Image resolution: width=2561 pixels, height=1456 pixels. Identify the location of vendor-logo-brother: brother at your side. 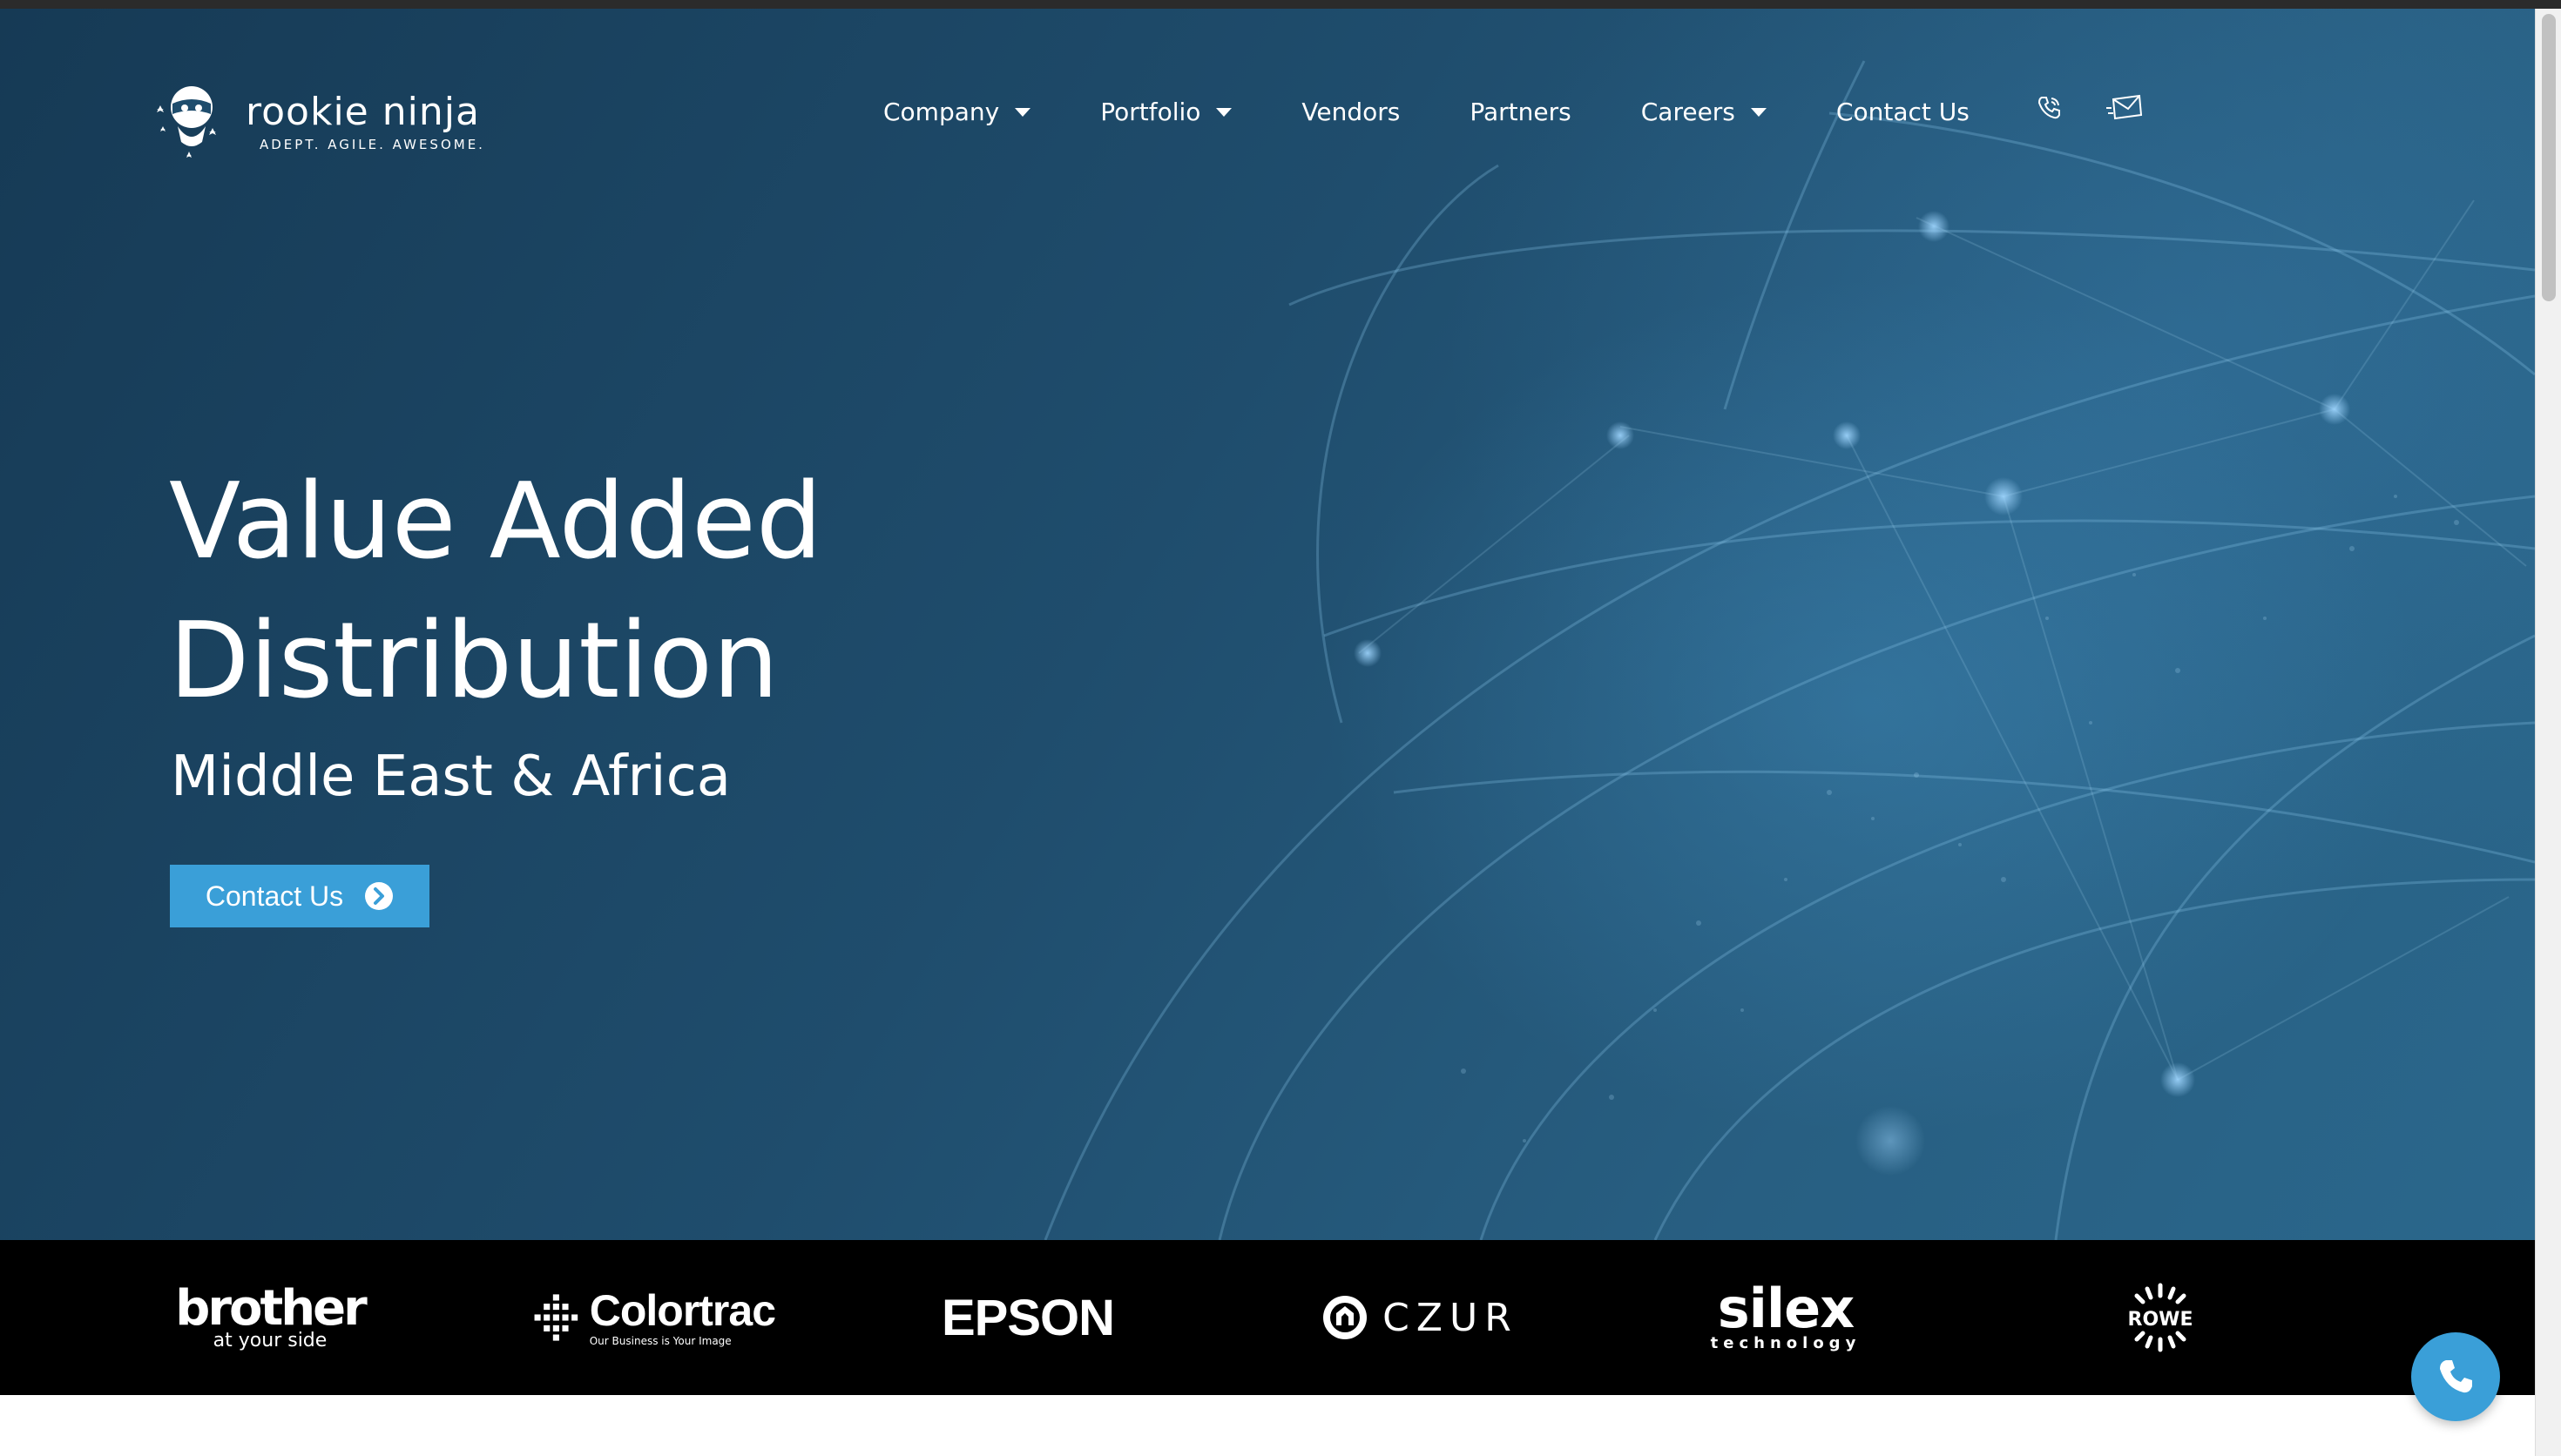
(270, 1317).